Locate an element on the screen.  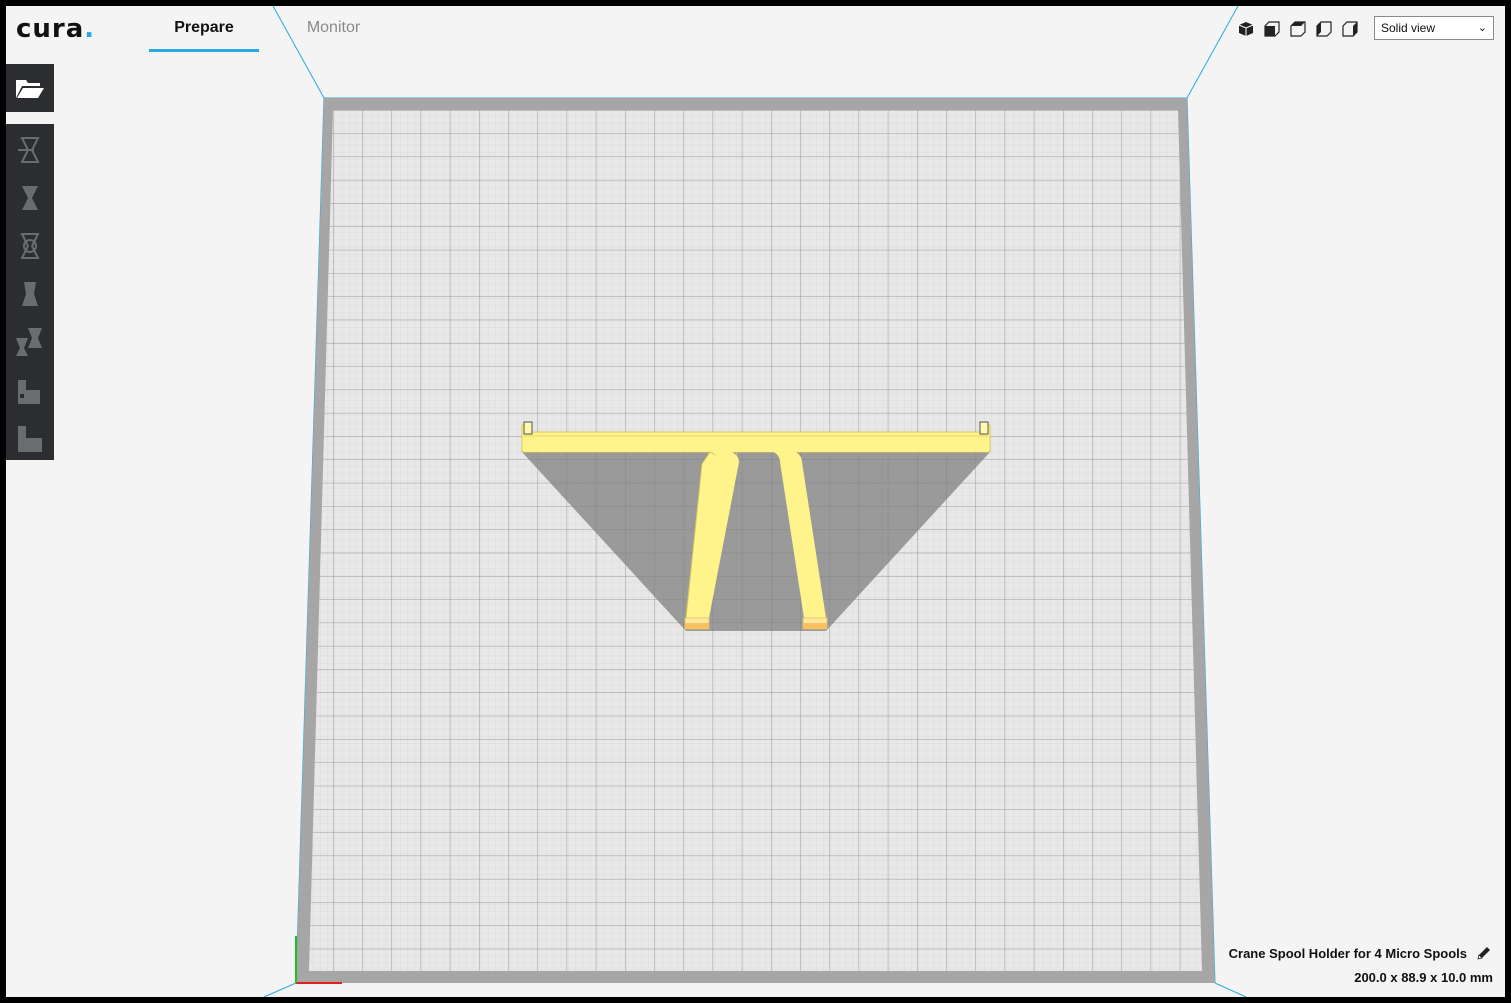
rotate-tool-icon is located at coordinates (30, 246).